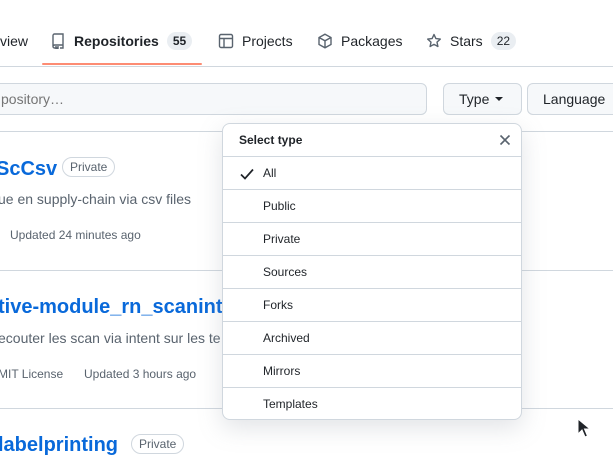 The width and height of the screenshot is (613, 457). Describe the element at coordinates (279, 206) in the screenshot. I see `option-label: Public` at that location.